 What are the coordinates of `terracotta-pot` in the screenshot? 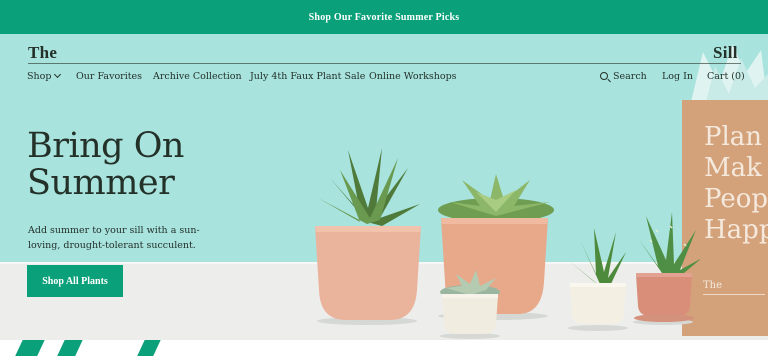 It's located at (664, 295).